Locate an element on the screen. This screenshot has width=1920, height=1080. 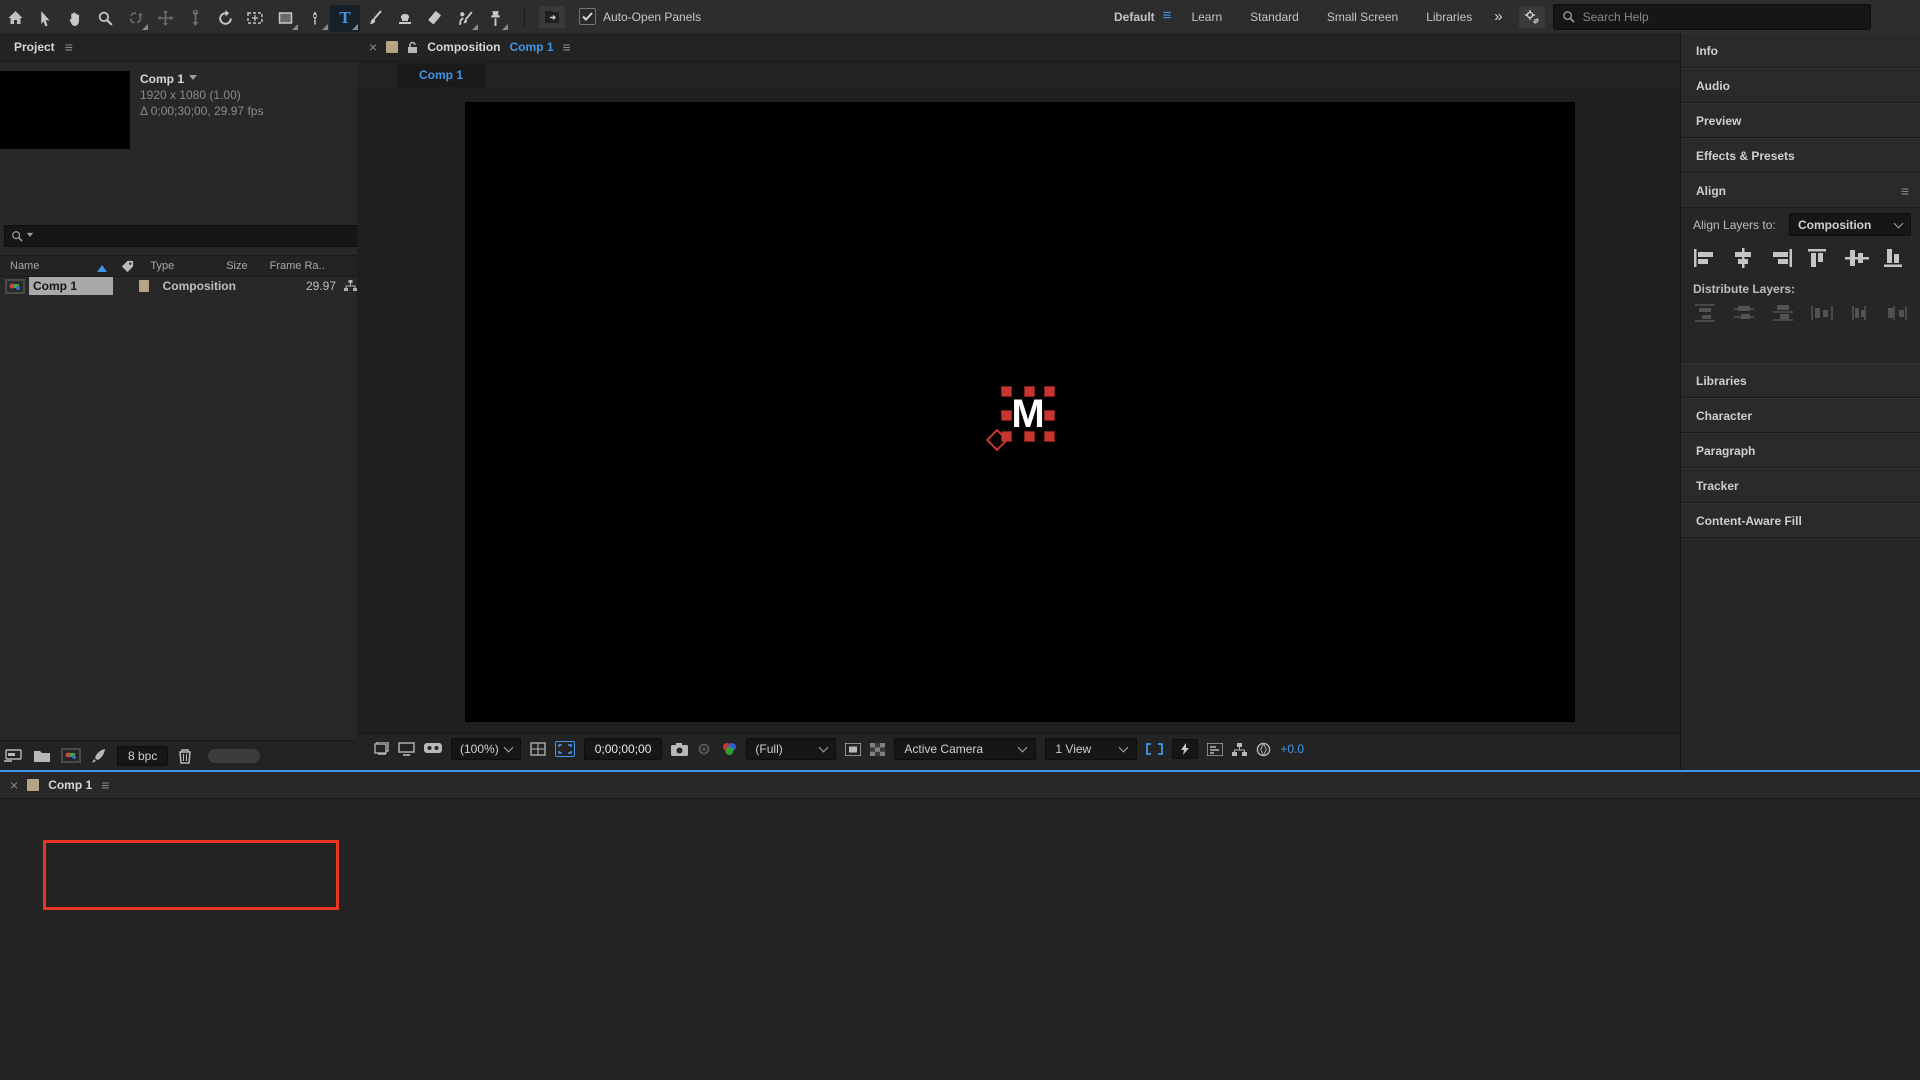
panel-tab-paragraph: Paragraph is located at coordinates (1800, 450).